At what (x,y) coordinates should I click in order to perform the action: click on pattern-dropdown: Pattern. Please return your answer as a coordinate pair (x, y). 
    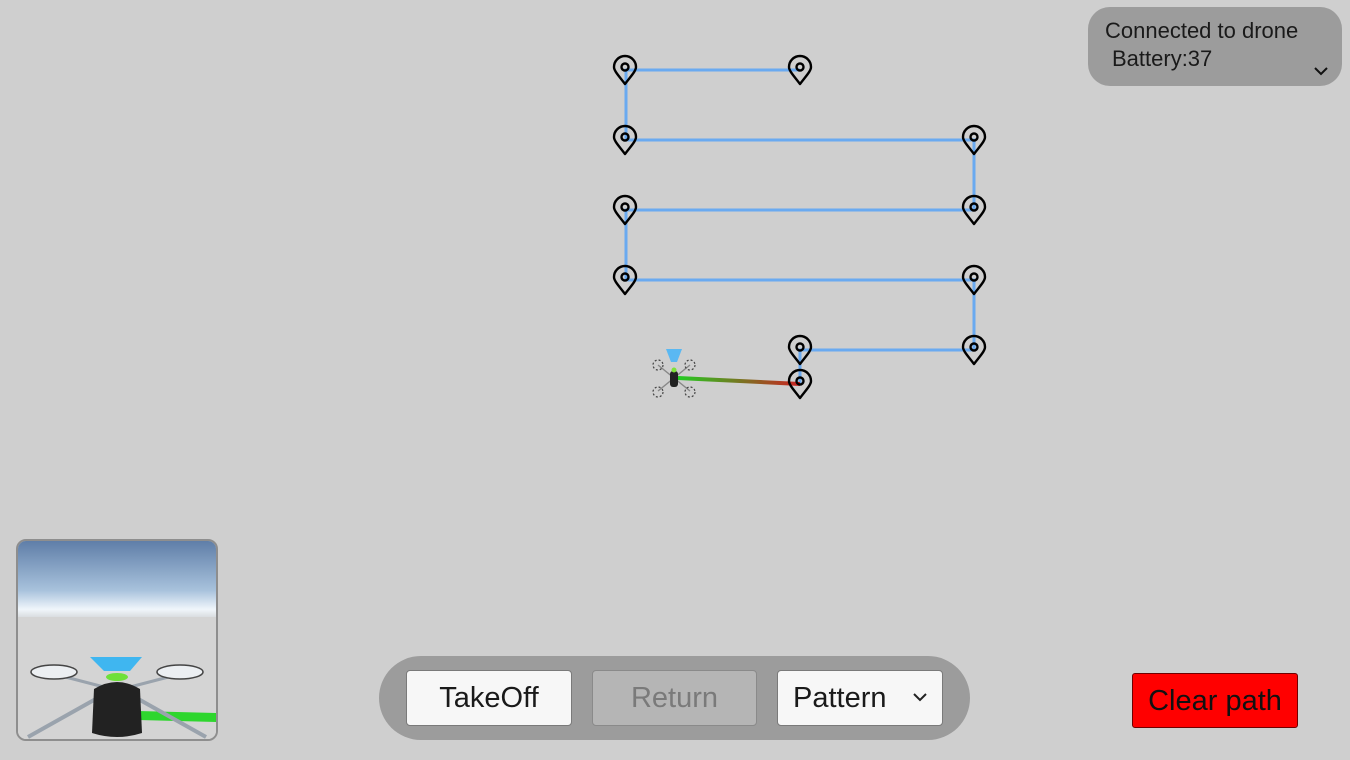
    Looking at the image, I should click on (860, 698).